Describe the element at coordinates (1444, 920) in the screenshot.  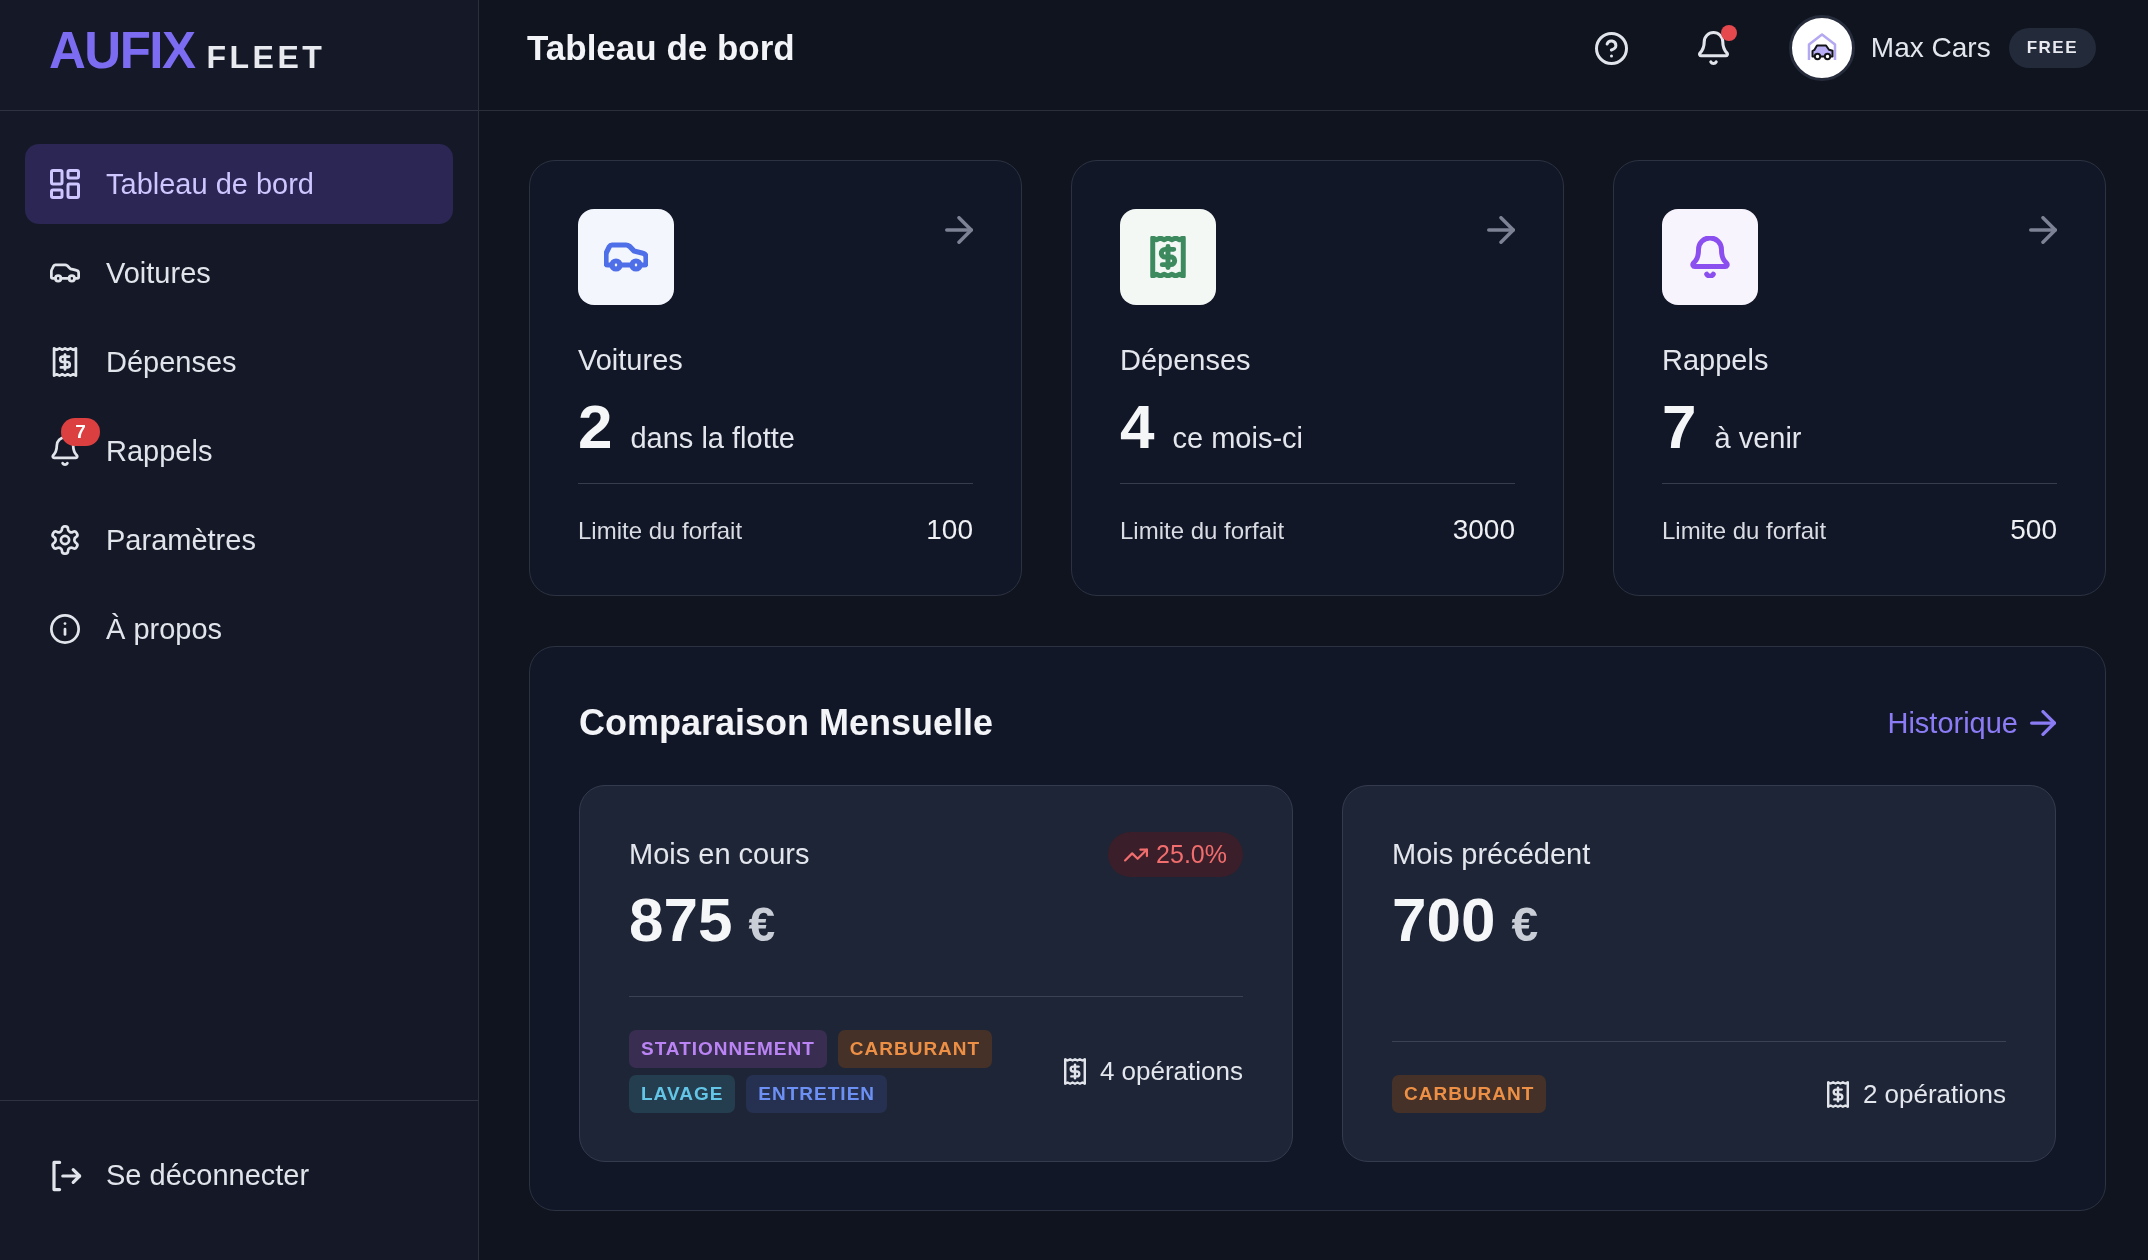
I see `amount-value: 700` at that location.